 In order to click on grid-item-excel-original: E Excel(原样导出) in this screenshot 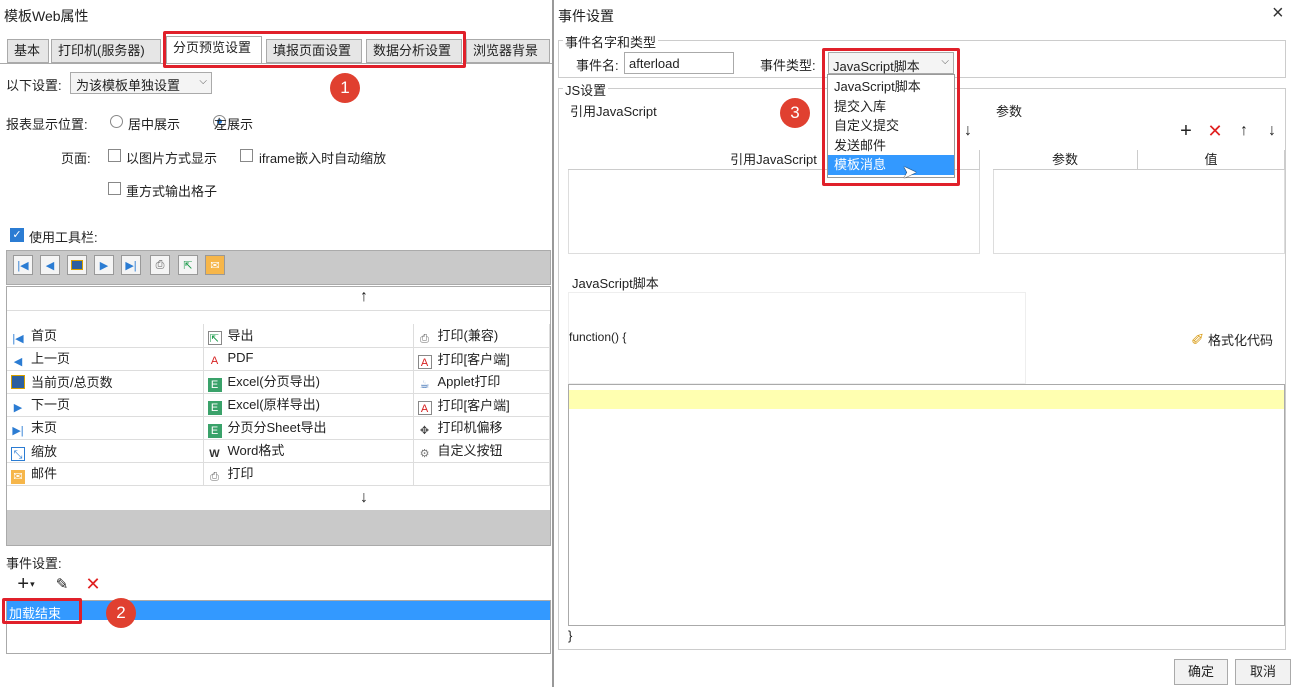, I will do `click(308, 405)`.